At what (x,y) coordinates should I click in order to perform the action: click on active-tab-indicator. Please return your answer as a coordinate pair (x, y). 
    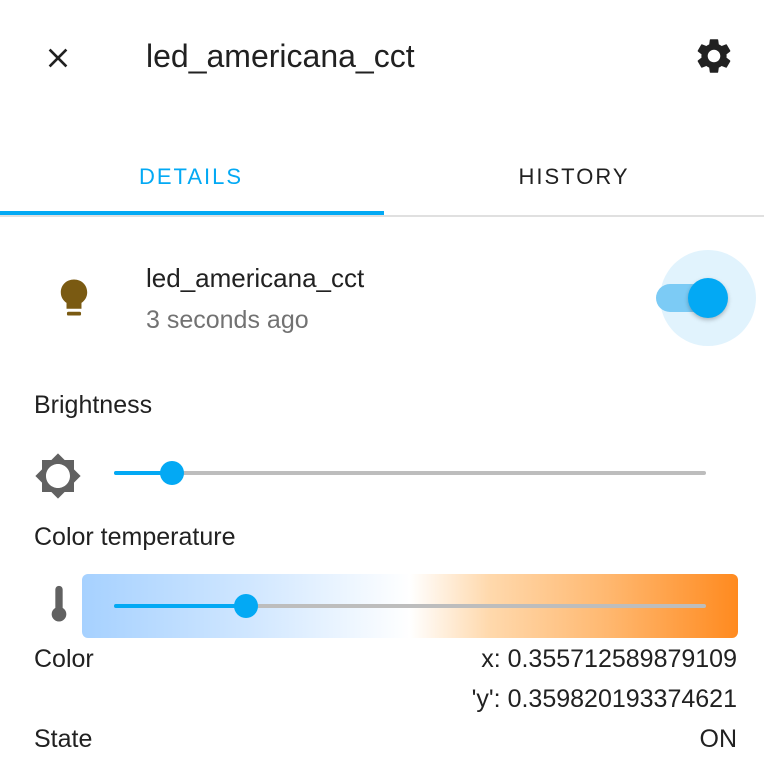
    Looking at the image, I should click on (192, 213).